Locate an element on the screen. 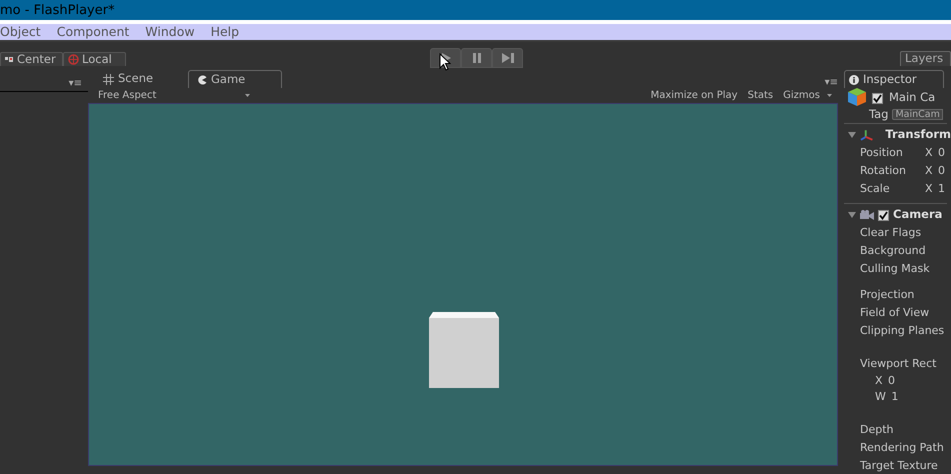 This screenshot has width=951, height=474. step-icon is located at coordinates (507, 58).